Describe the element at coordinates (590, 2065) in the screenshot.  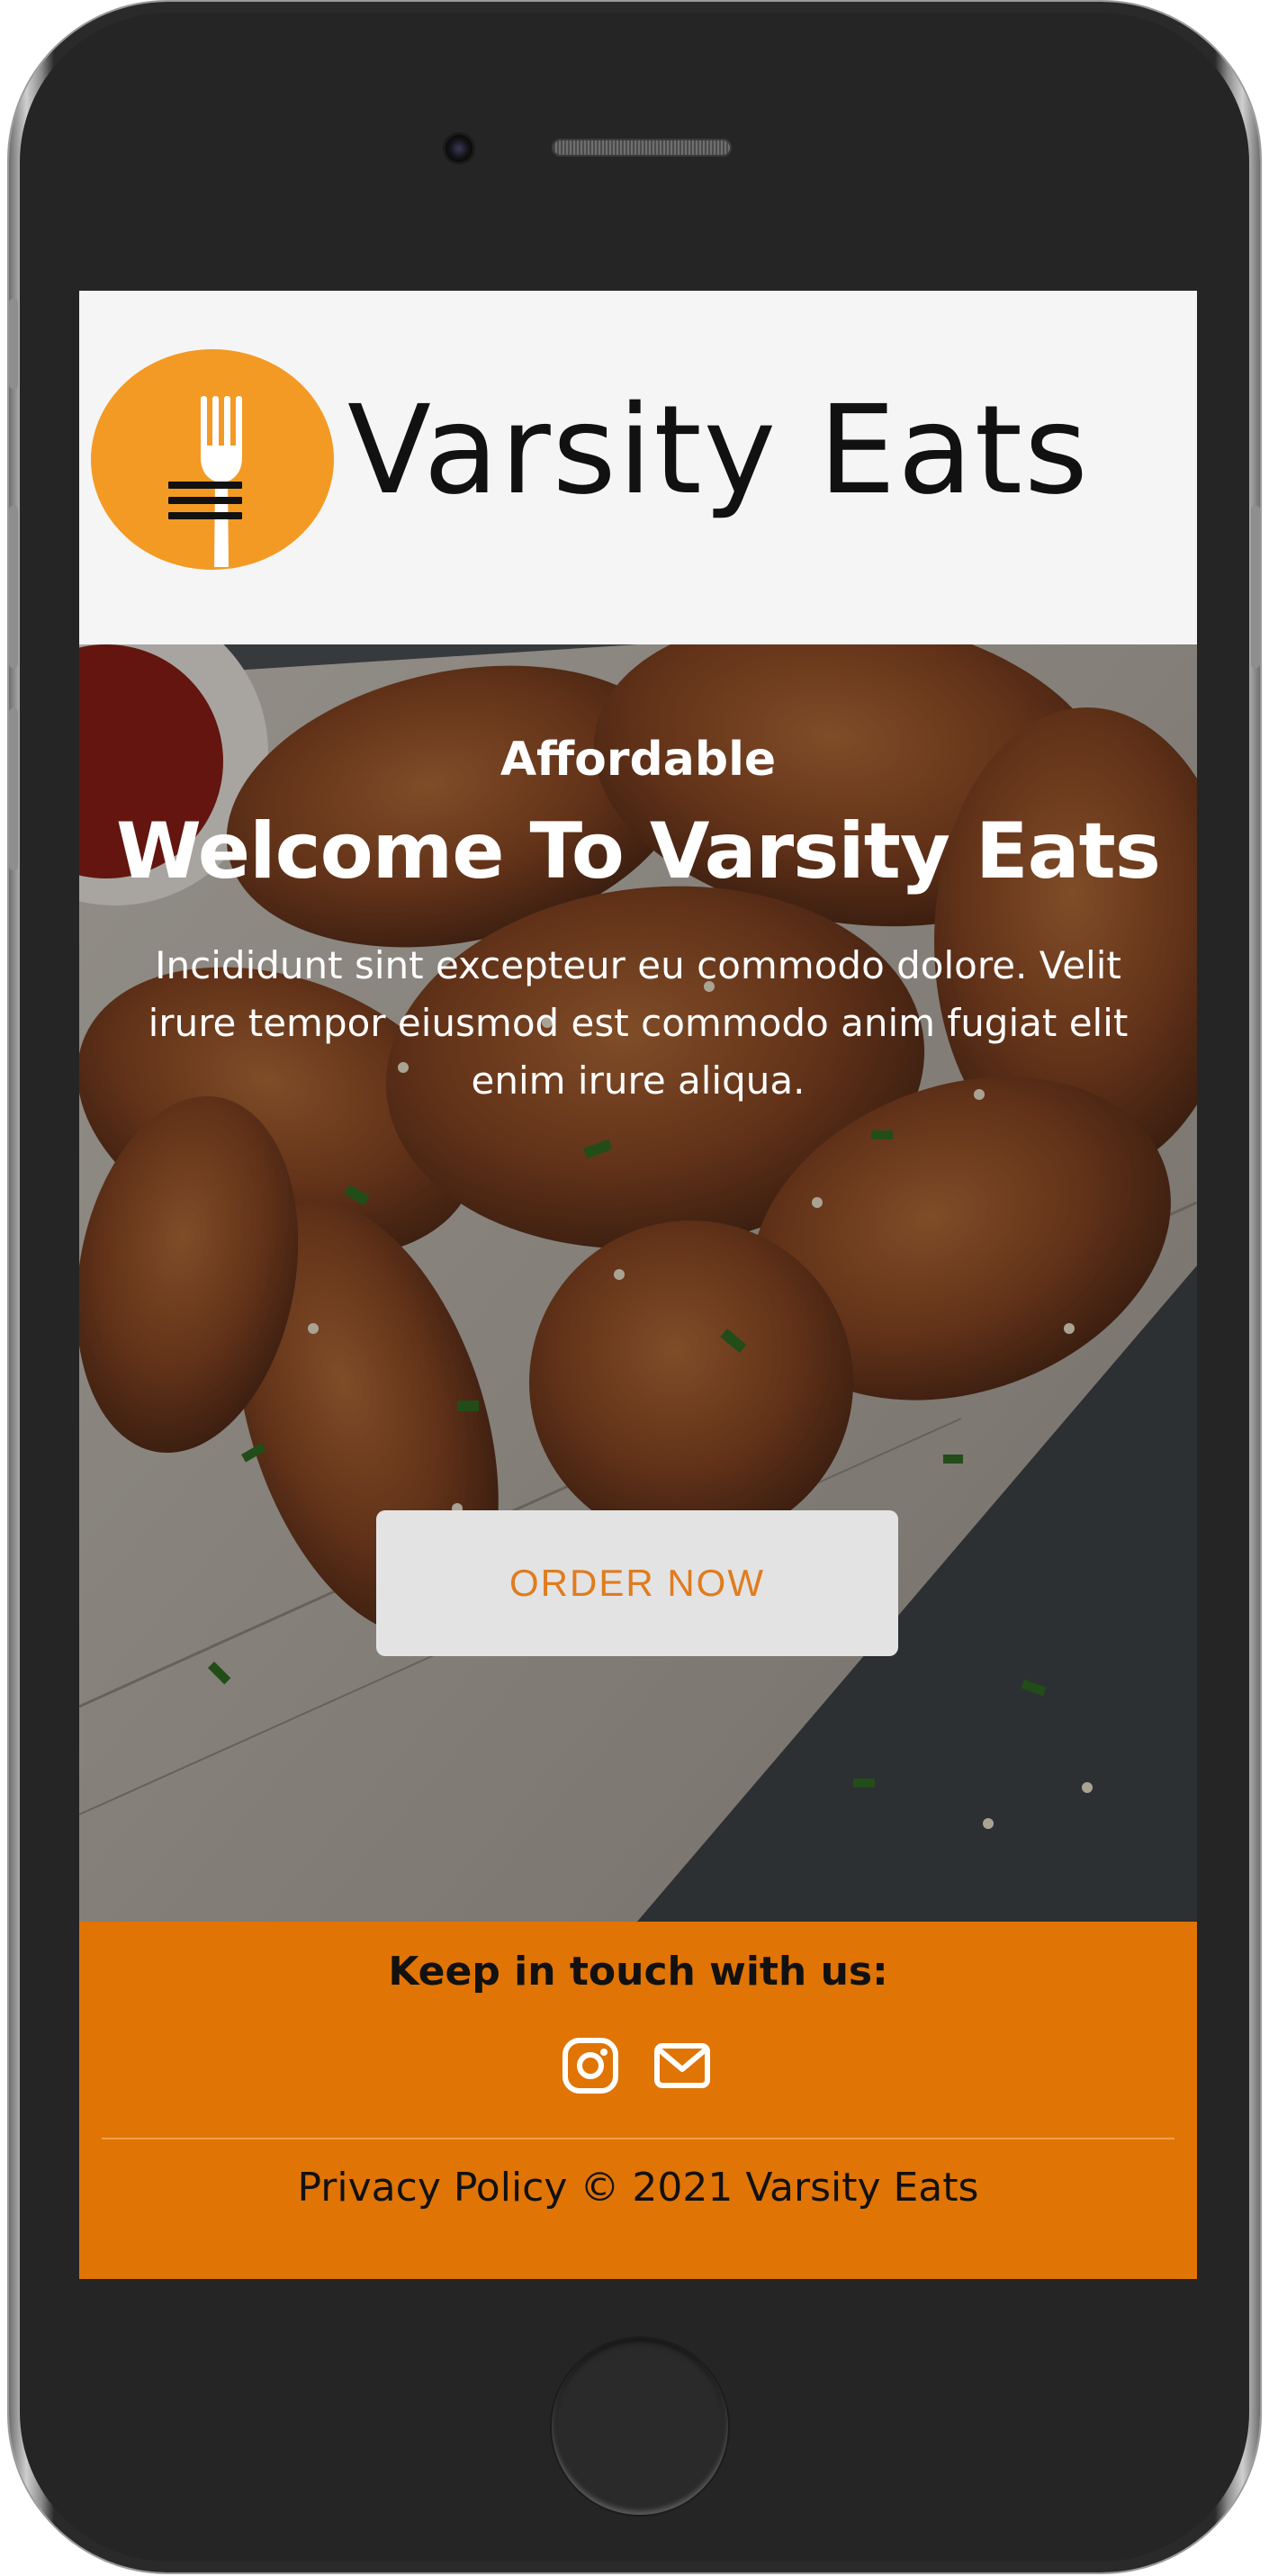
I see `instagram-icon` at that location.